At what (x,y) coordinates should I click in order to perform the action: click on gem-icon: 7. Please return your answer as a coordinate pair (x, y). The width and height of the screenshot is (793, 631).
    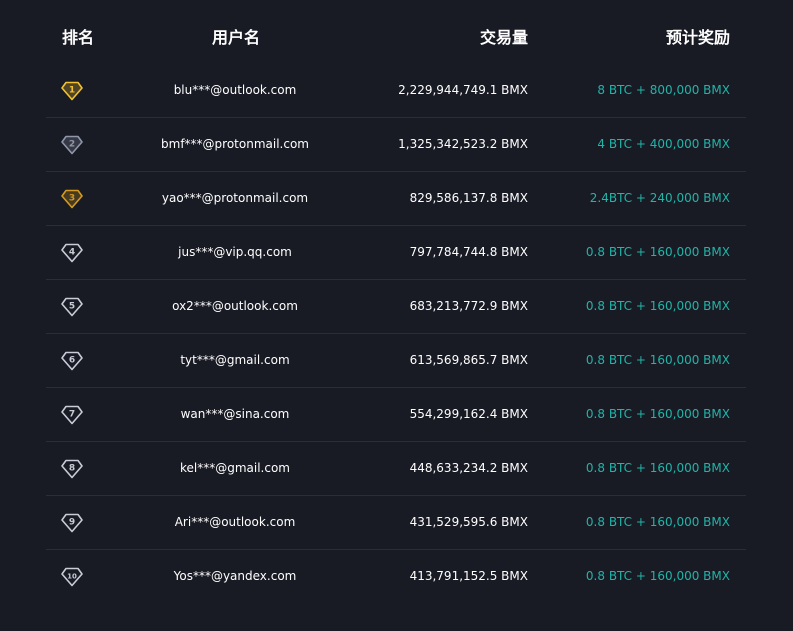
    Looking at the image, I should click on (72, 414).